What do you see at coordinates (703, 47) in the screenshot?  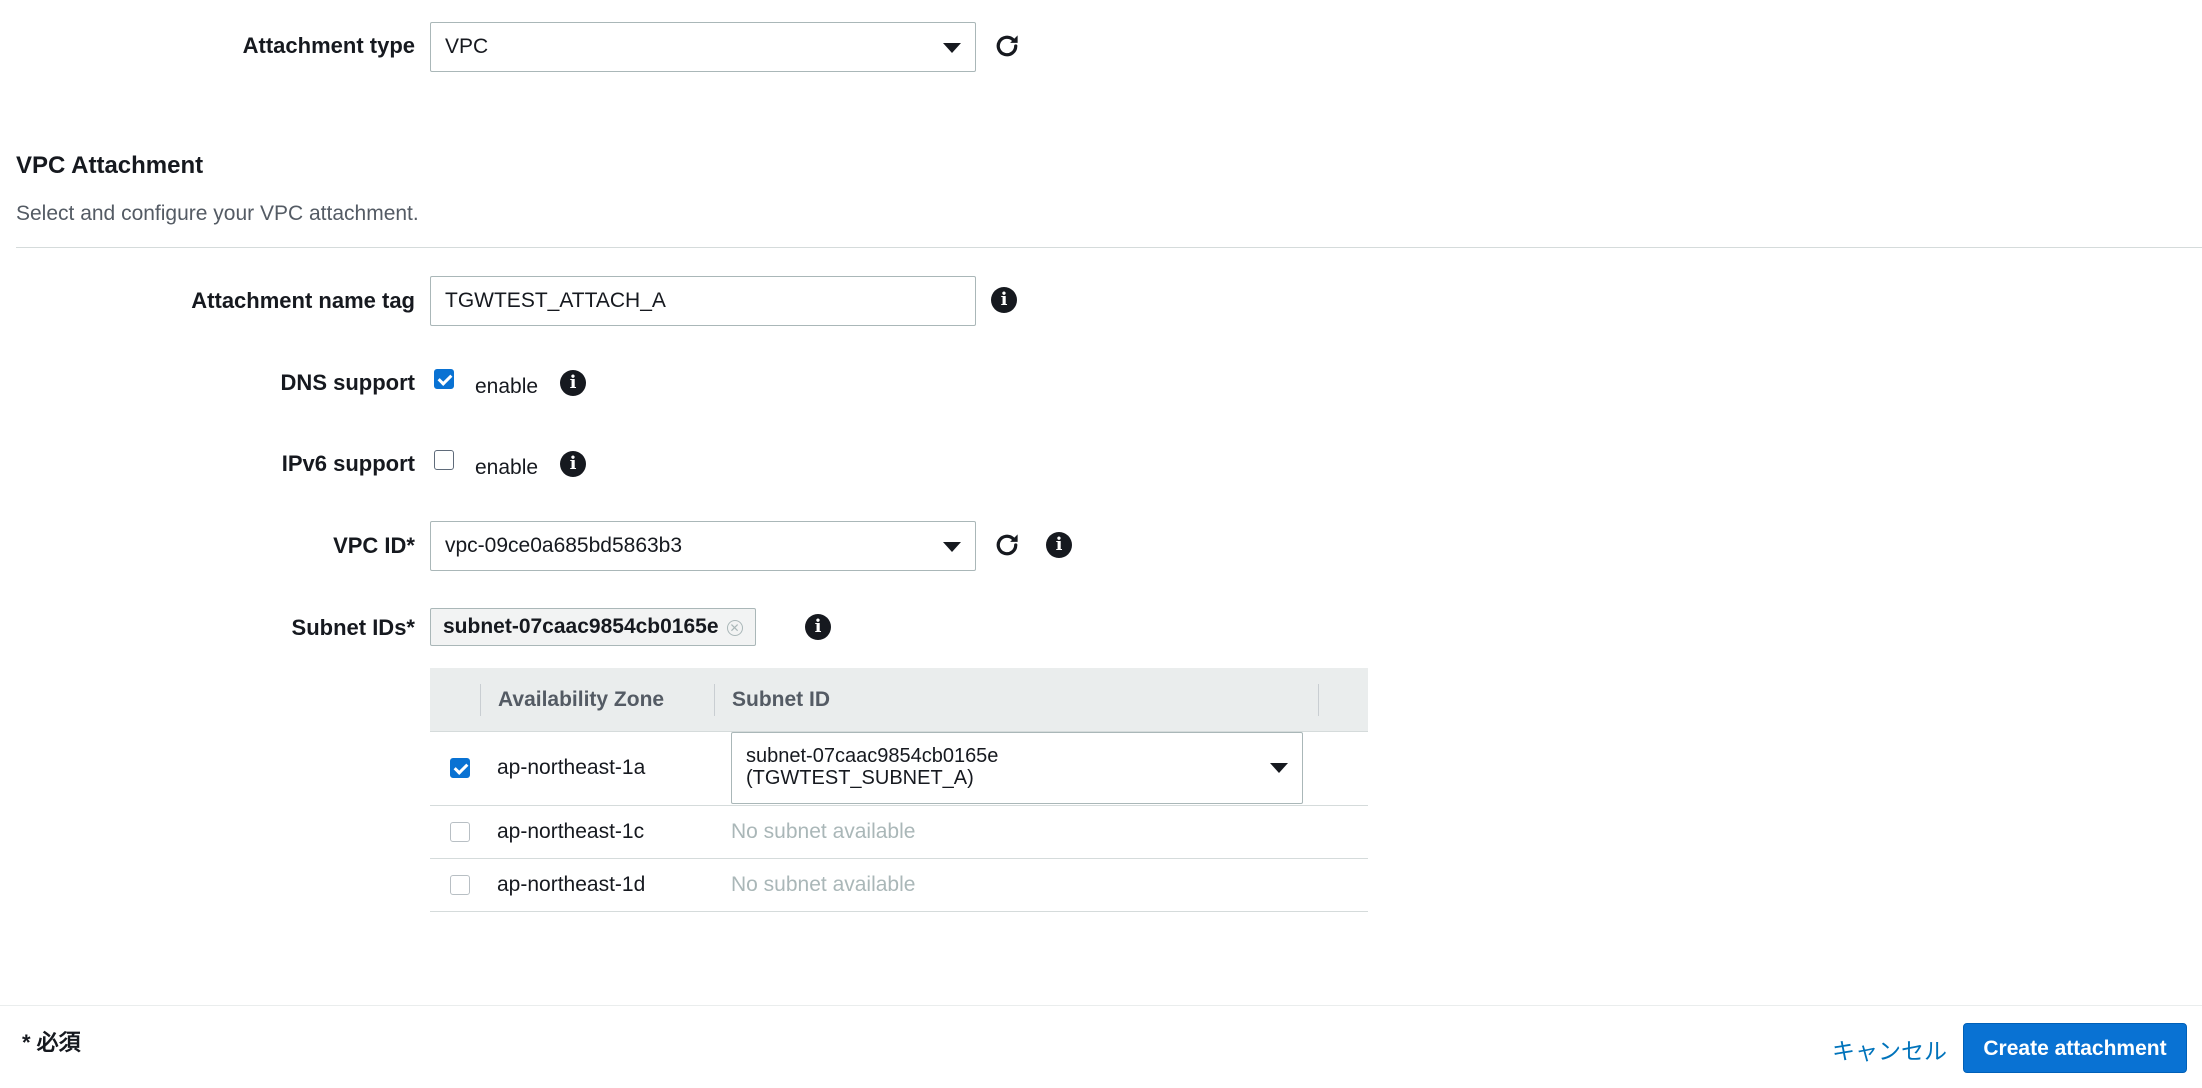 I see `attachment-type-select: VPC` at bounding box center [703, 47].